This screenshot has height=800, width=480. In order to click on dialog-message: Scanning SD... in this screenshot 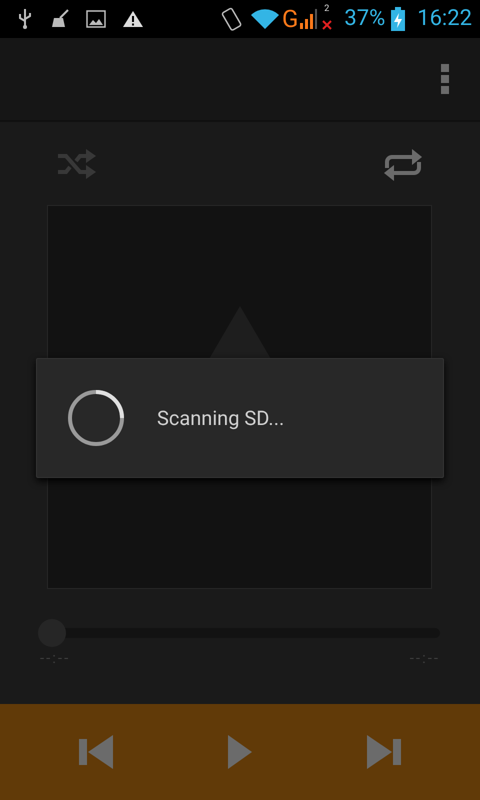, I will do `click(220, 418)`.